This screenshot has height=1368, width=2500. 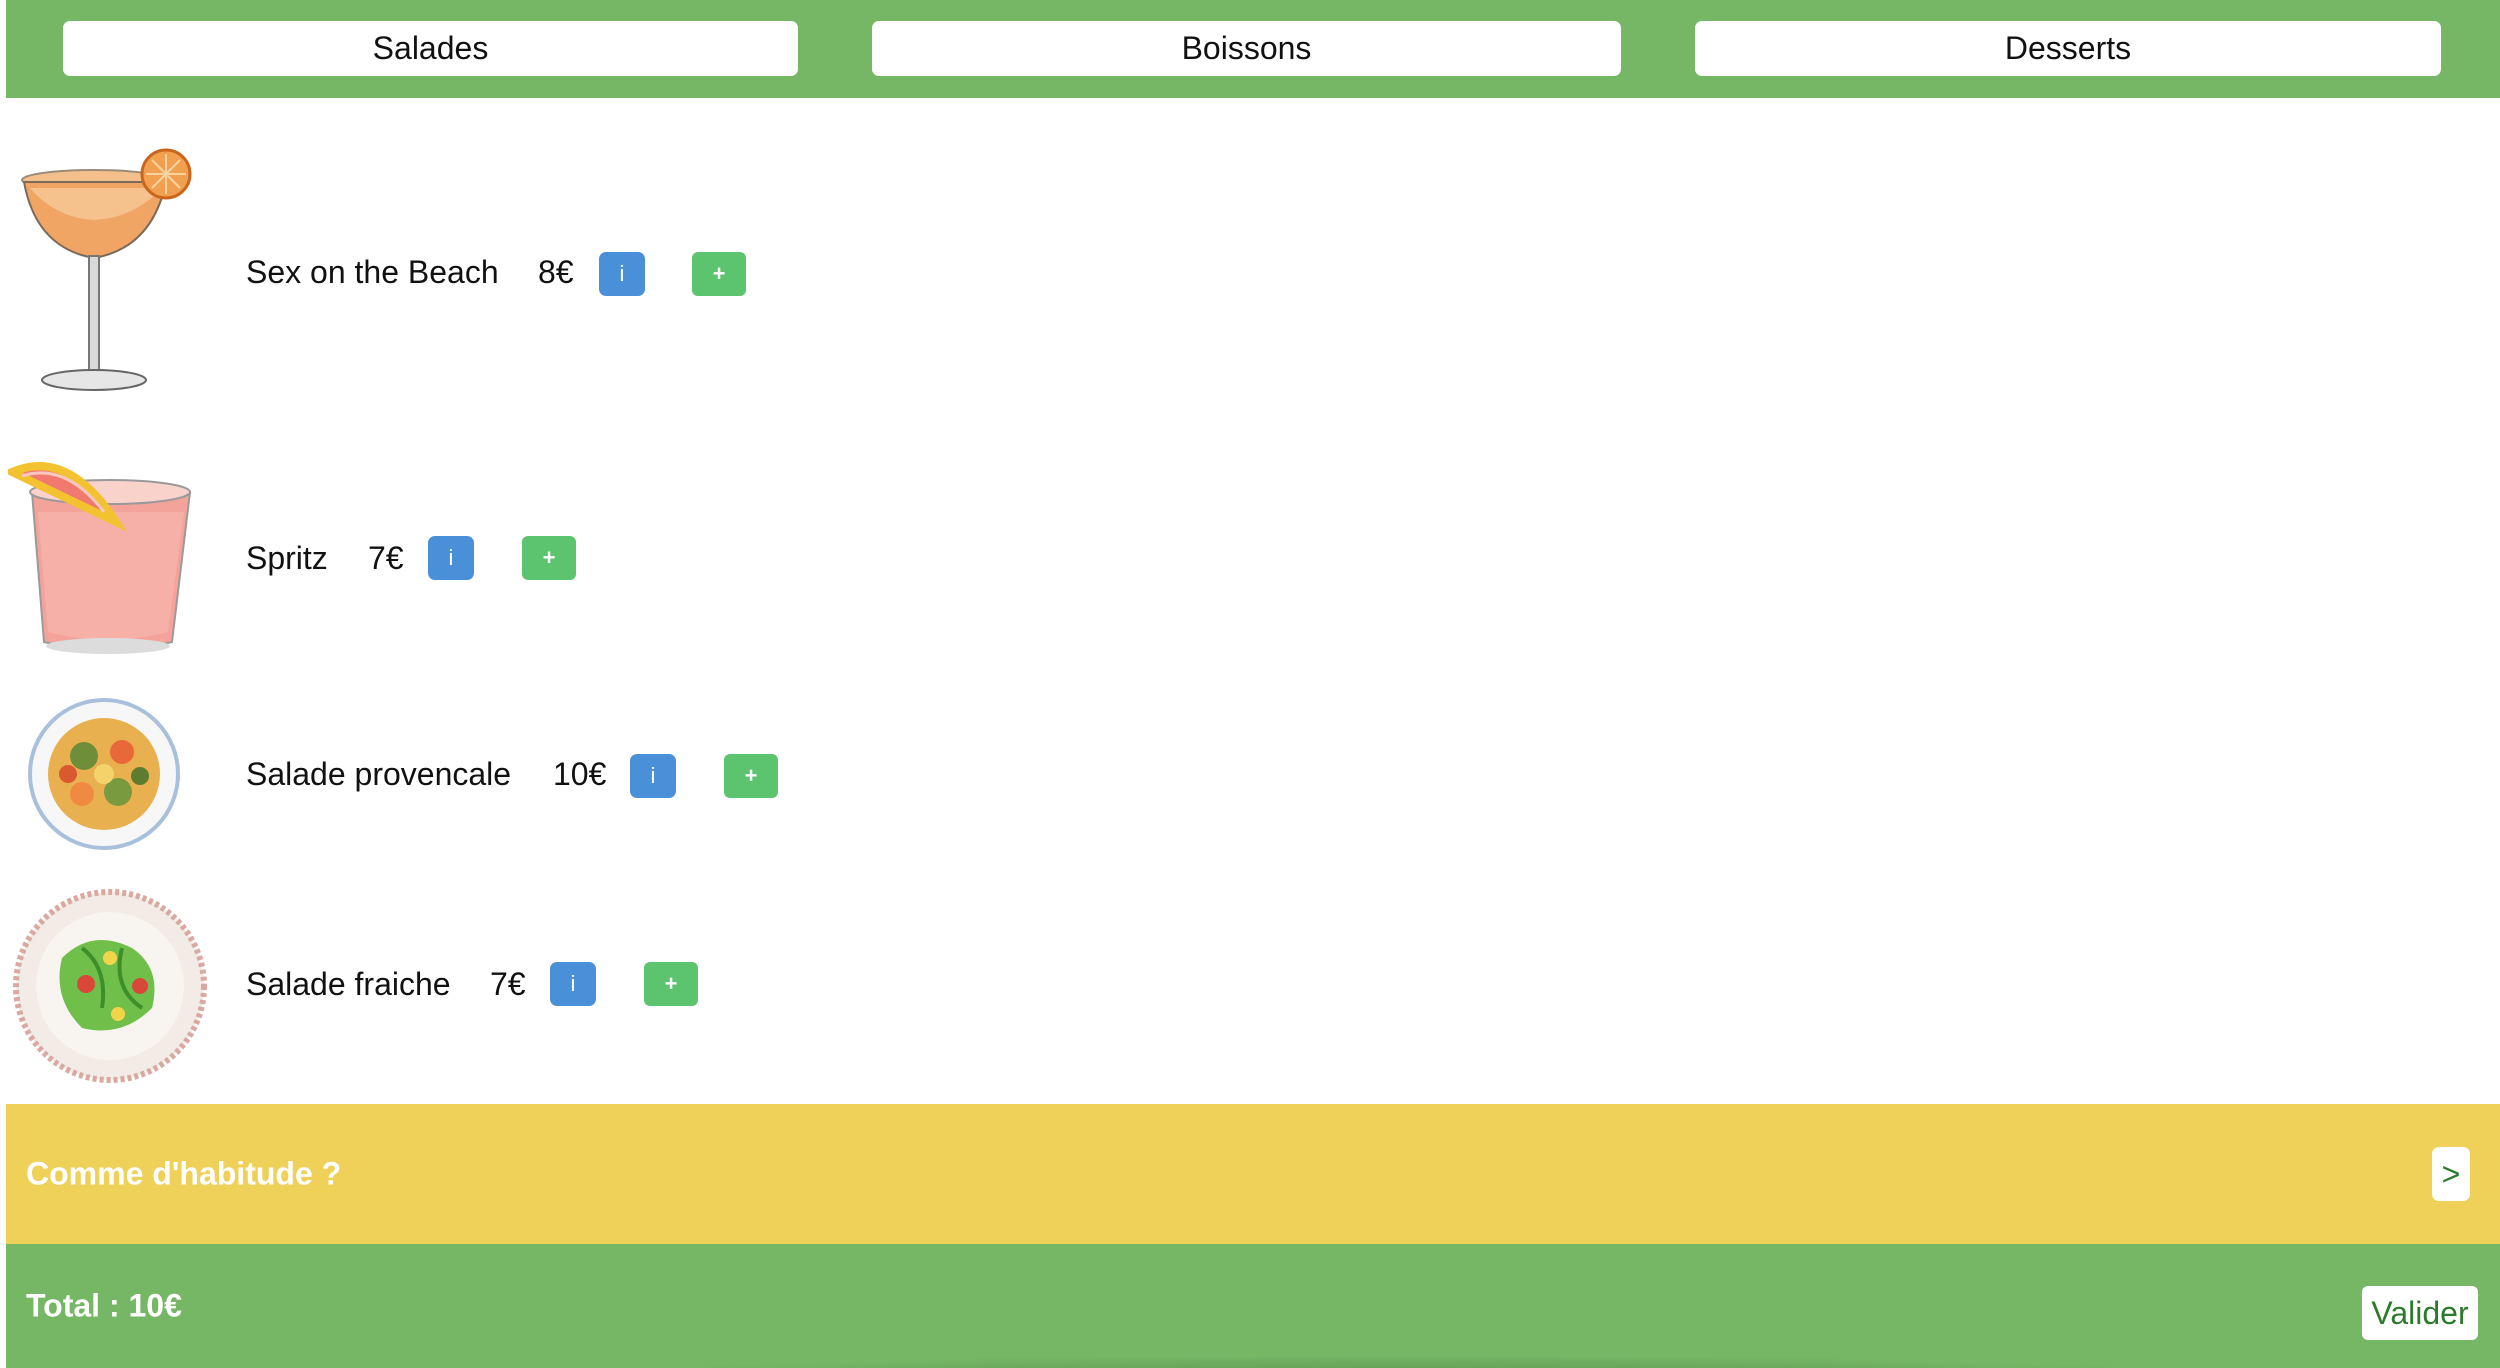 What do you see at coordinates (184, 1173) in the screenshot?
I see `habitual-order-label: Comme d'habitude ?` at bounding box center [184, 1173].